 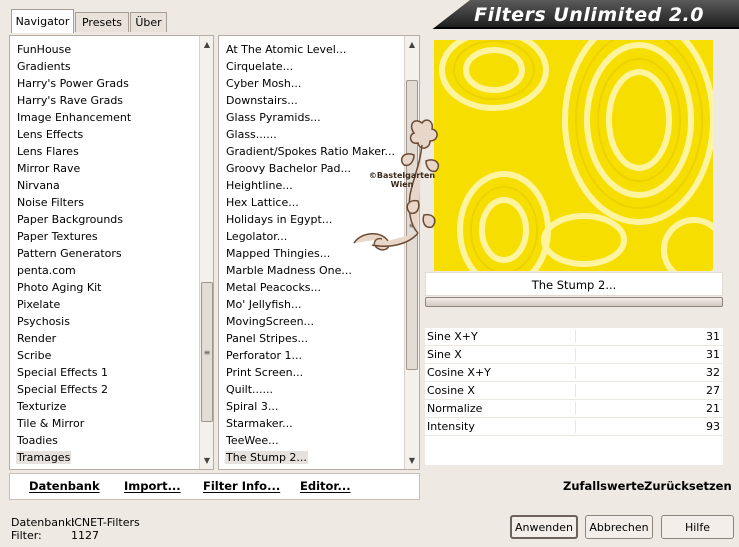 I want to click on category-item: Mirror Rave, so click(x=111, y=168).